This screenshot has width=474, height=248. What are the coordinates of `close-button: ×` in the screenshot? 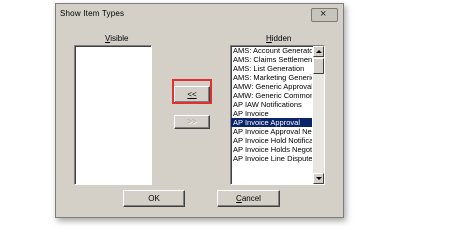 It's located at (324, 15).